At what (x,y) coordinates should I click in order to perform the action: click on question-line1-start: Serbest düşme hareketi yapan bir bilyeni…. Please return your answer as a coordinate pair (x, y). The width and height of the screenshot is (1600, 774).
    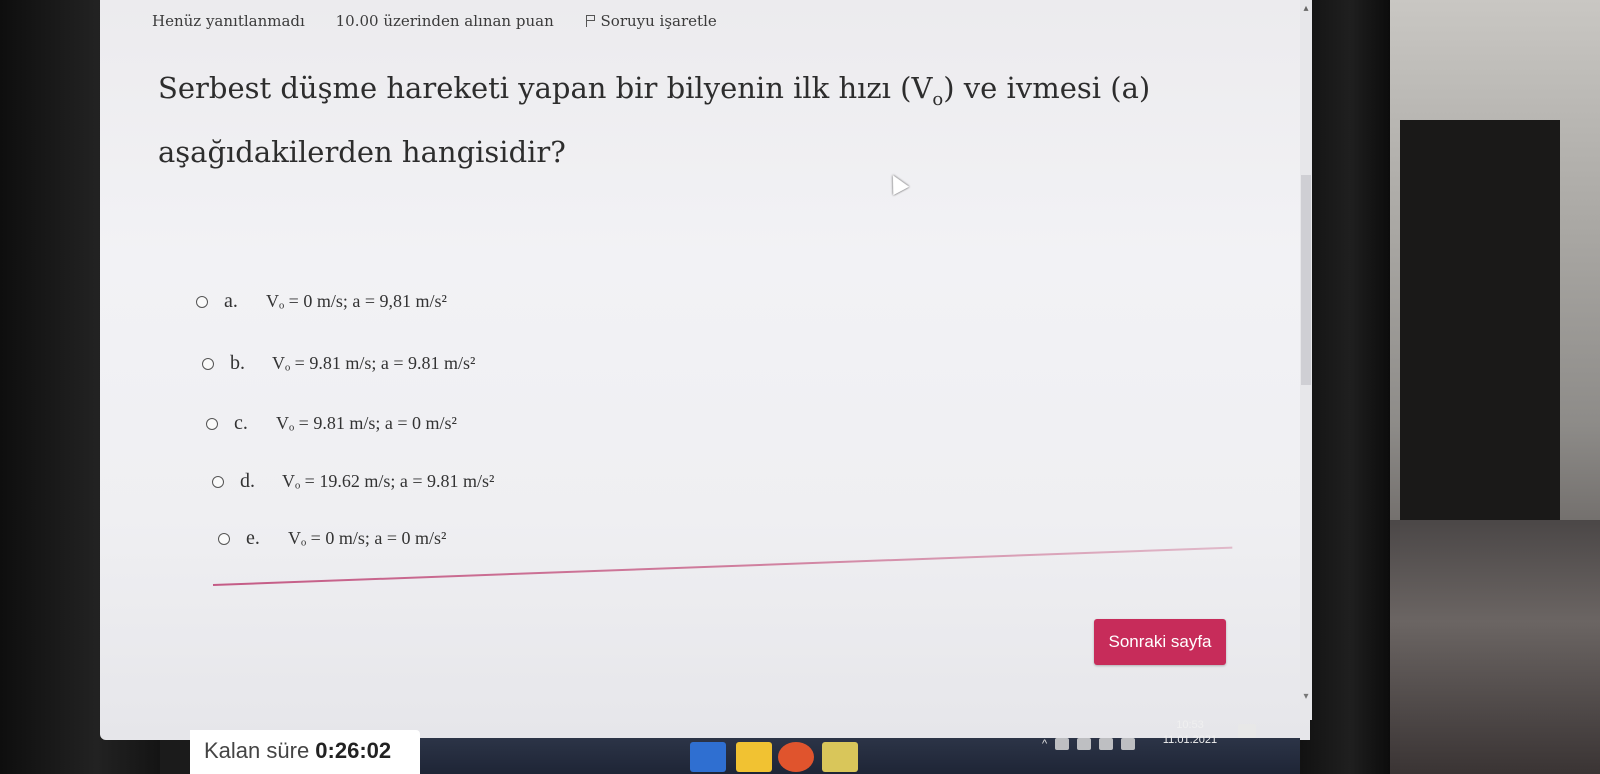
    Looking at the image, I should click on (545, 88).